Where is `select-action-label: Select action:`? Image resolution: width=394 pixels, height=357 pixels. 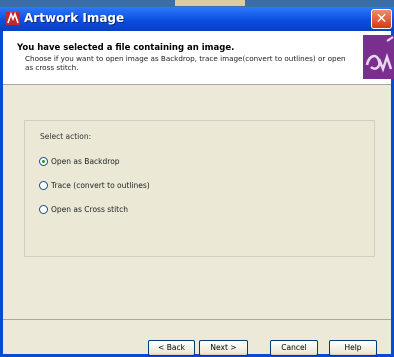 select-action-label: Select action: is located at coordinates (66, 136).